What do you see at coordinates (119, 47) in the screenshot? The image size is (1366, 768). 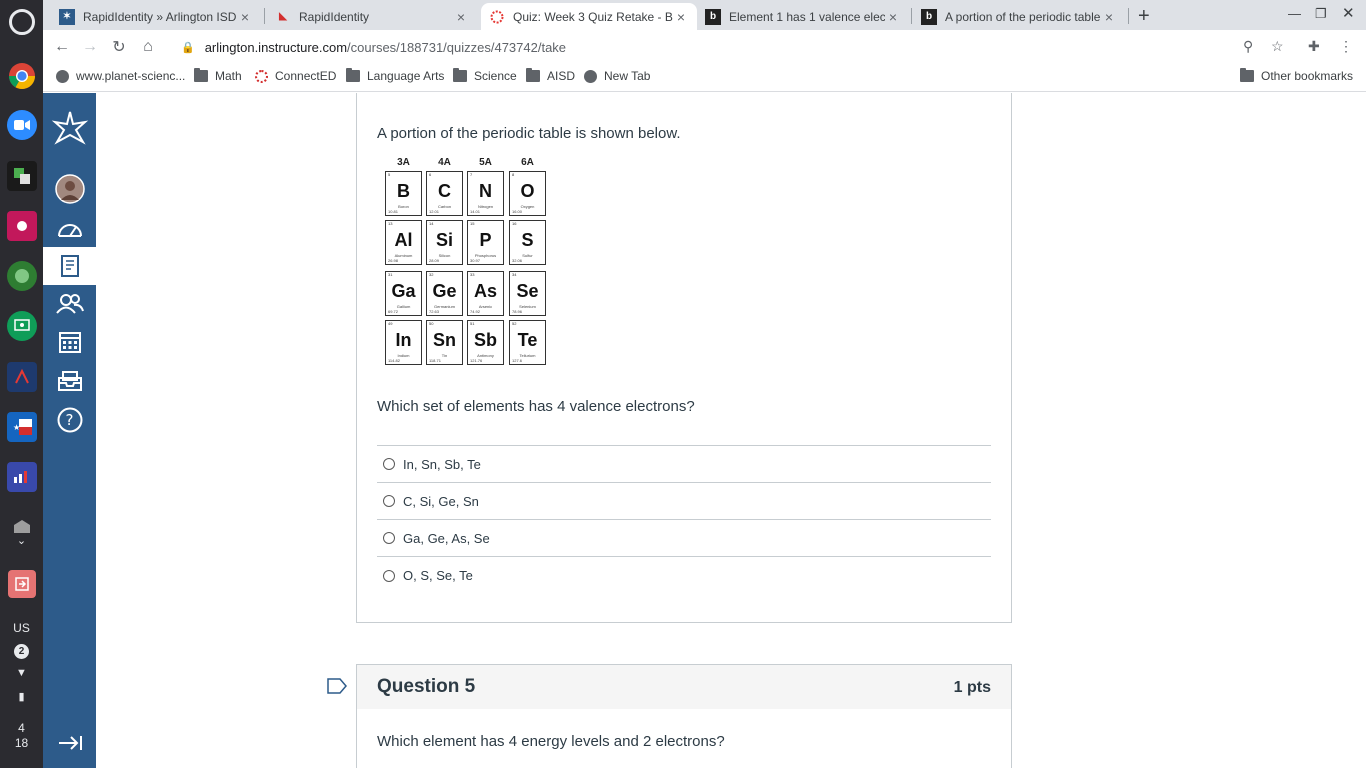 I see `reload-icon: ↻` at bounding box center [119, 47].